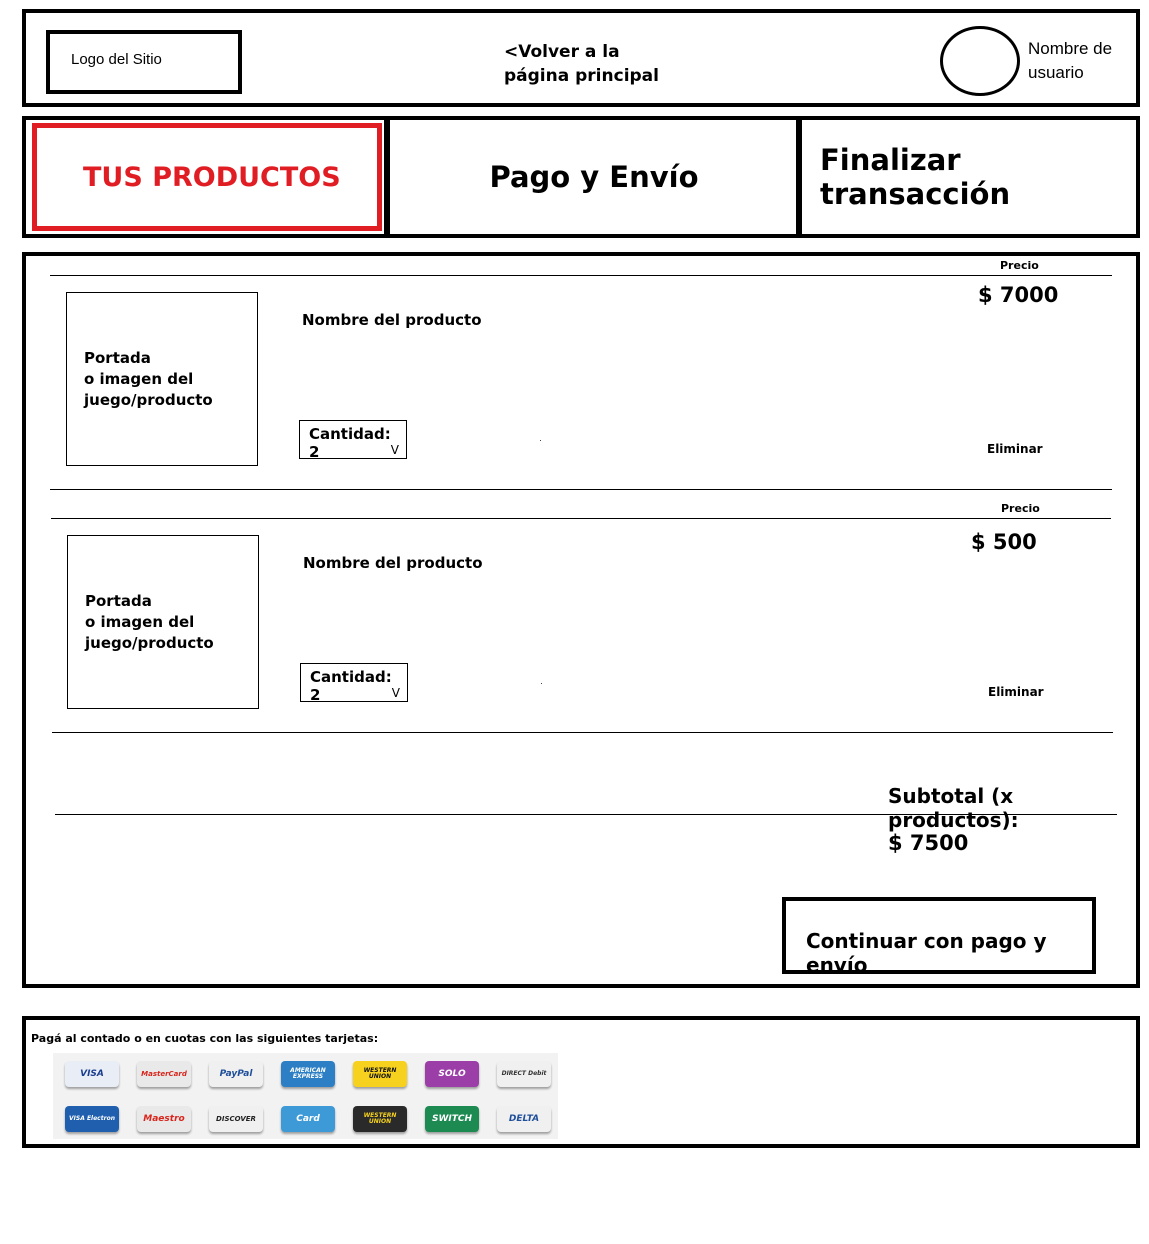 Image resolution: width=1149 pixels, height=1244 pixels. What do you see at coordinates (1083, 61) in the screenshot?
I see `username: Nombre de usuario` at bounding box center [1083, 61].